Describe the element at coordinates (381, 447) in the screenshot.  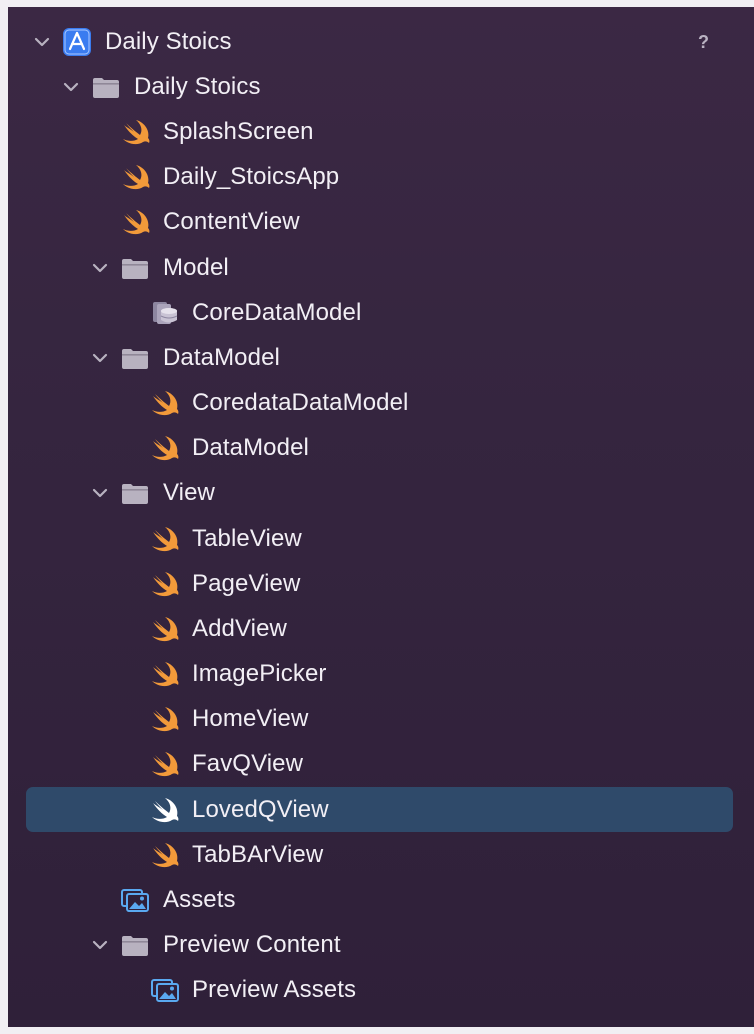
I see `tree-row-file: DataModel` at that location.